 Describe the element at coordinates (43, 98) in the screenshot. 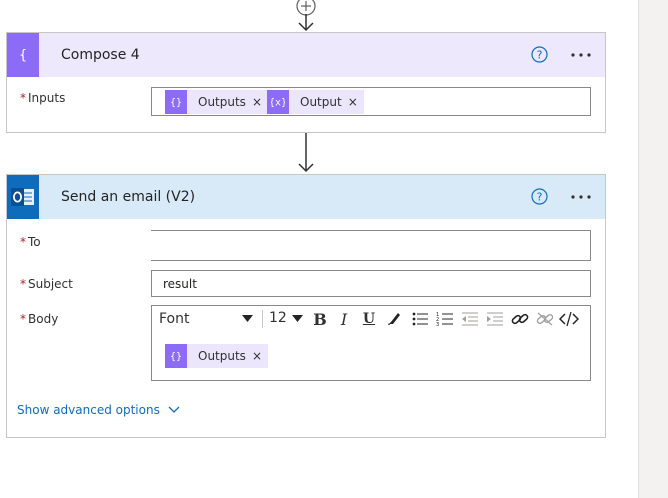

I see `inputs-label: * Inputs` at that location.